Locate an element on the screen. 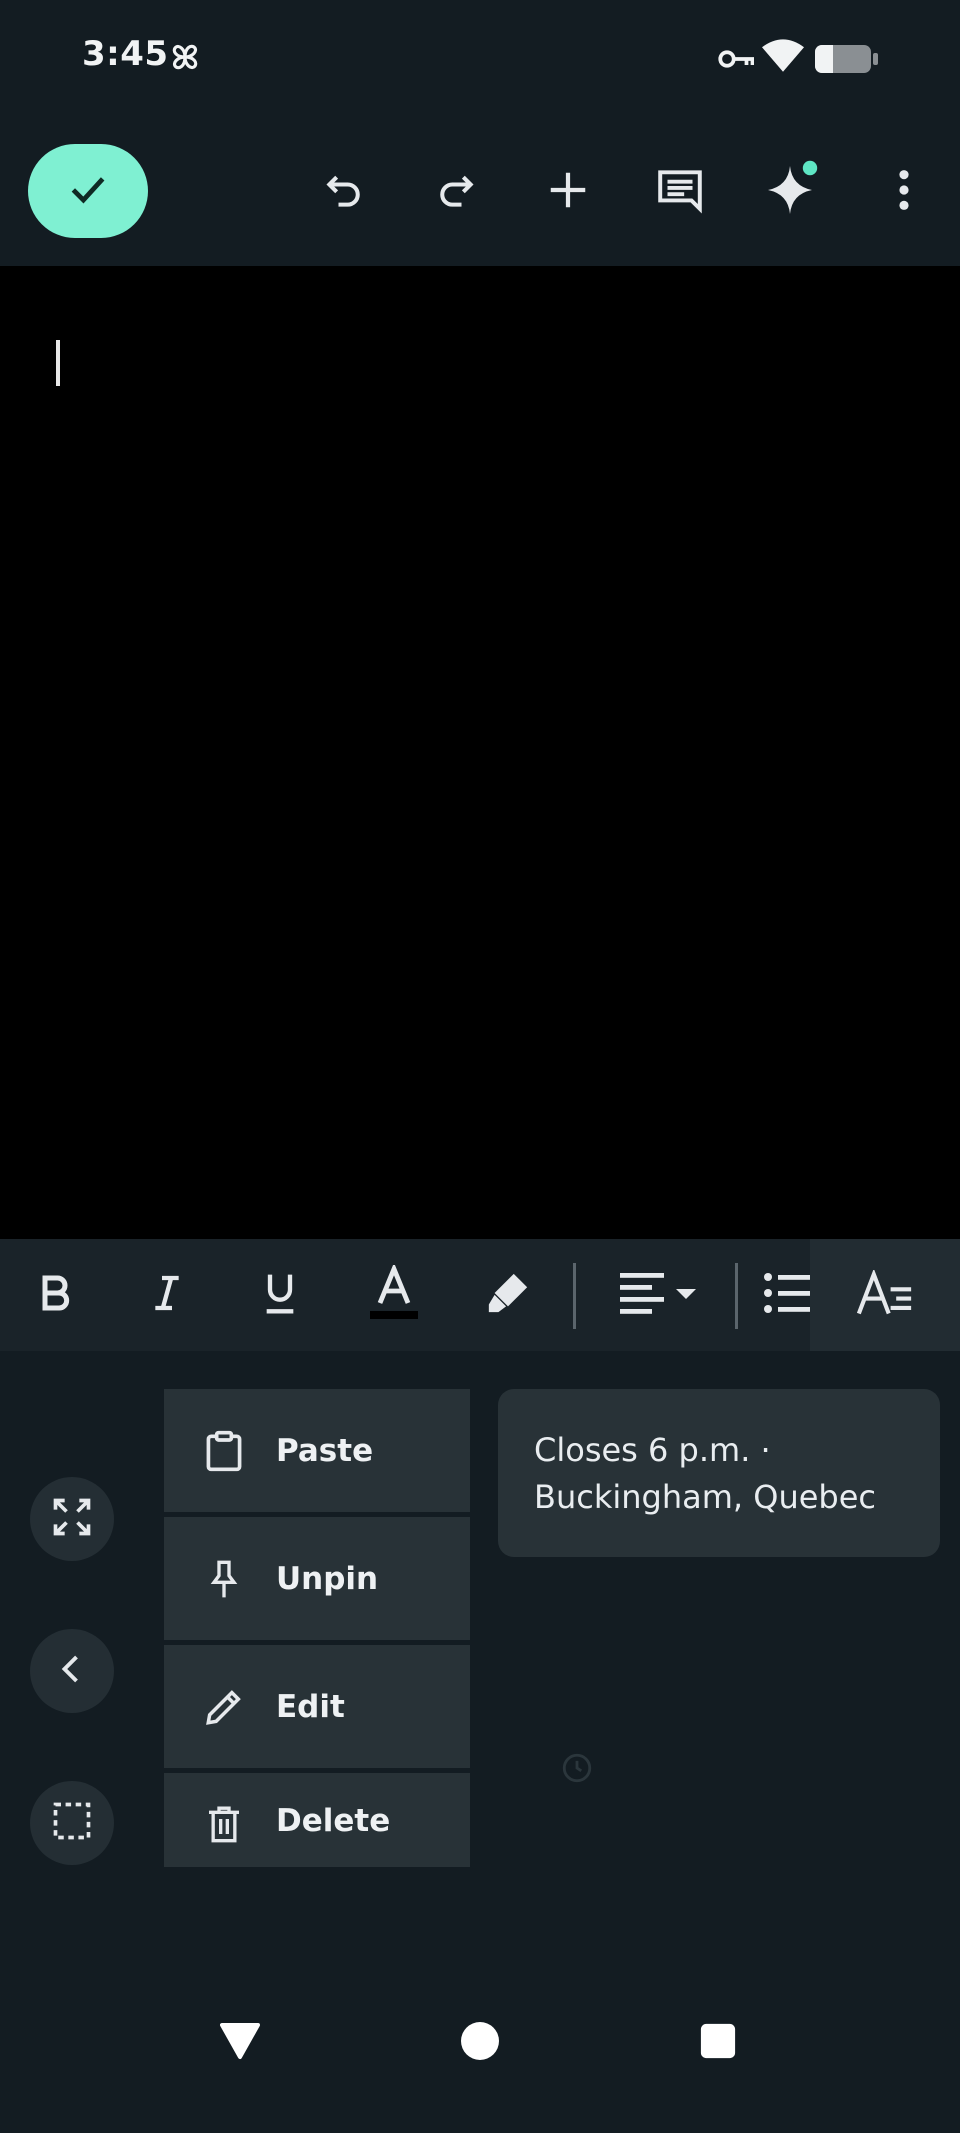  italic-button is located at coordinates (167, 1295).